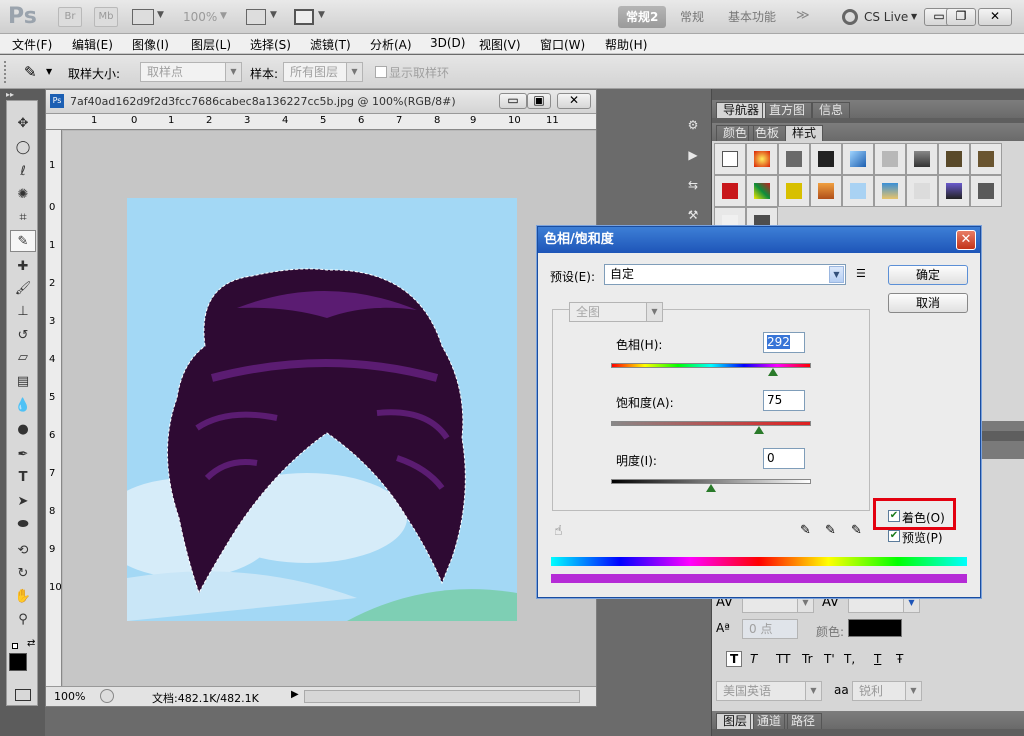 This screenshot has height=736, width=1024. I want to click on collapse-arrows-icon: ▸▸, so click(10, 94).